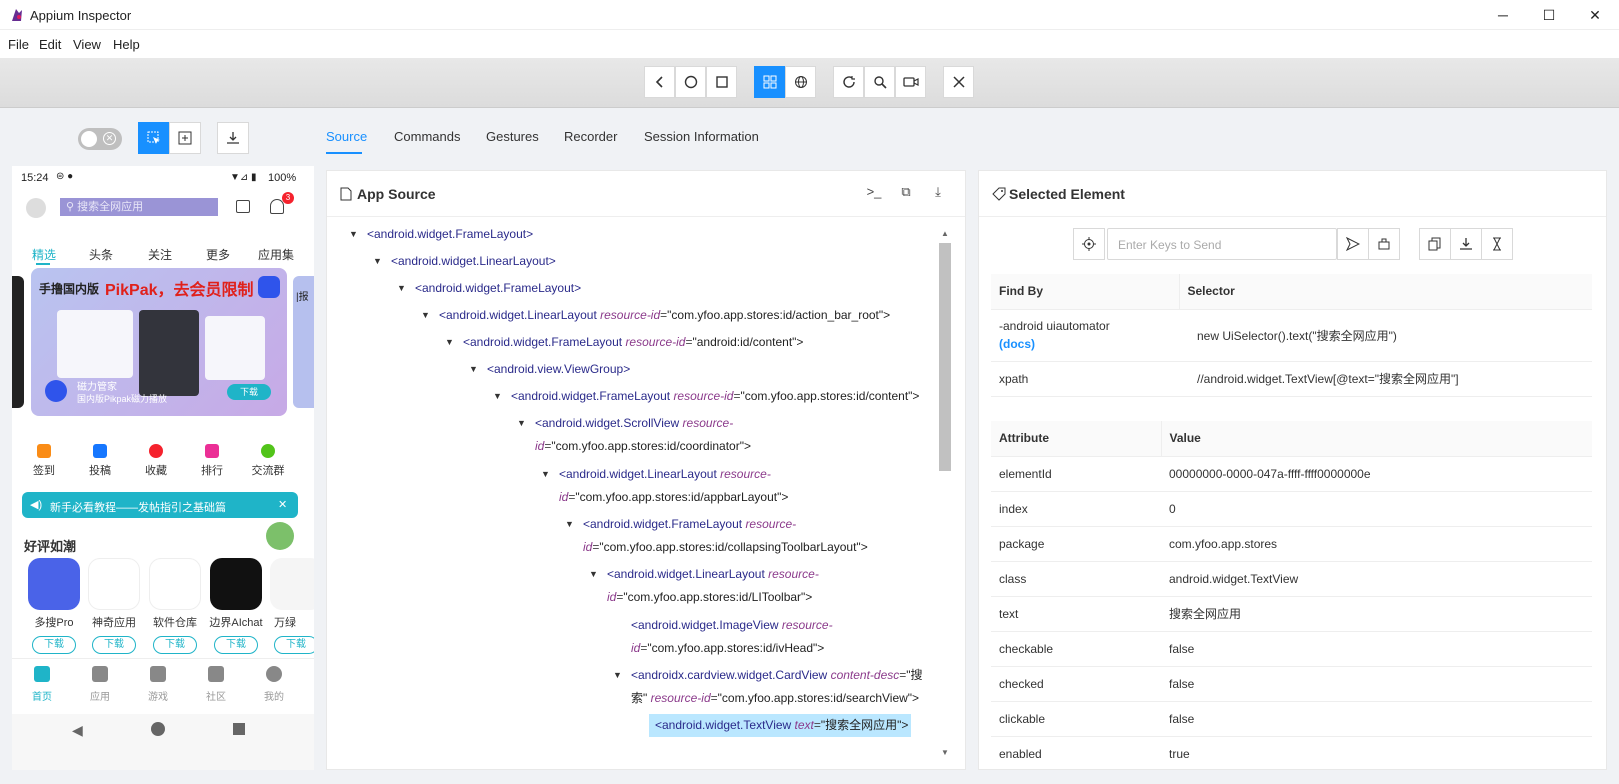  I want to click on tree-node: <android.widget.LinearLayout>, so click(473, 261).